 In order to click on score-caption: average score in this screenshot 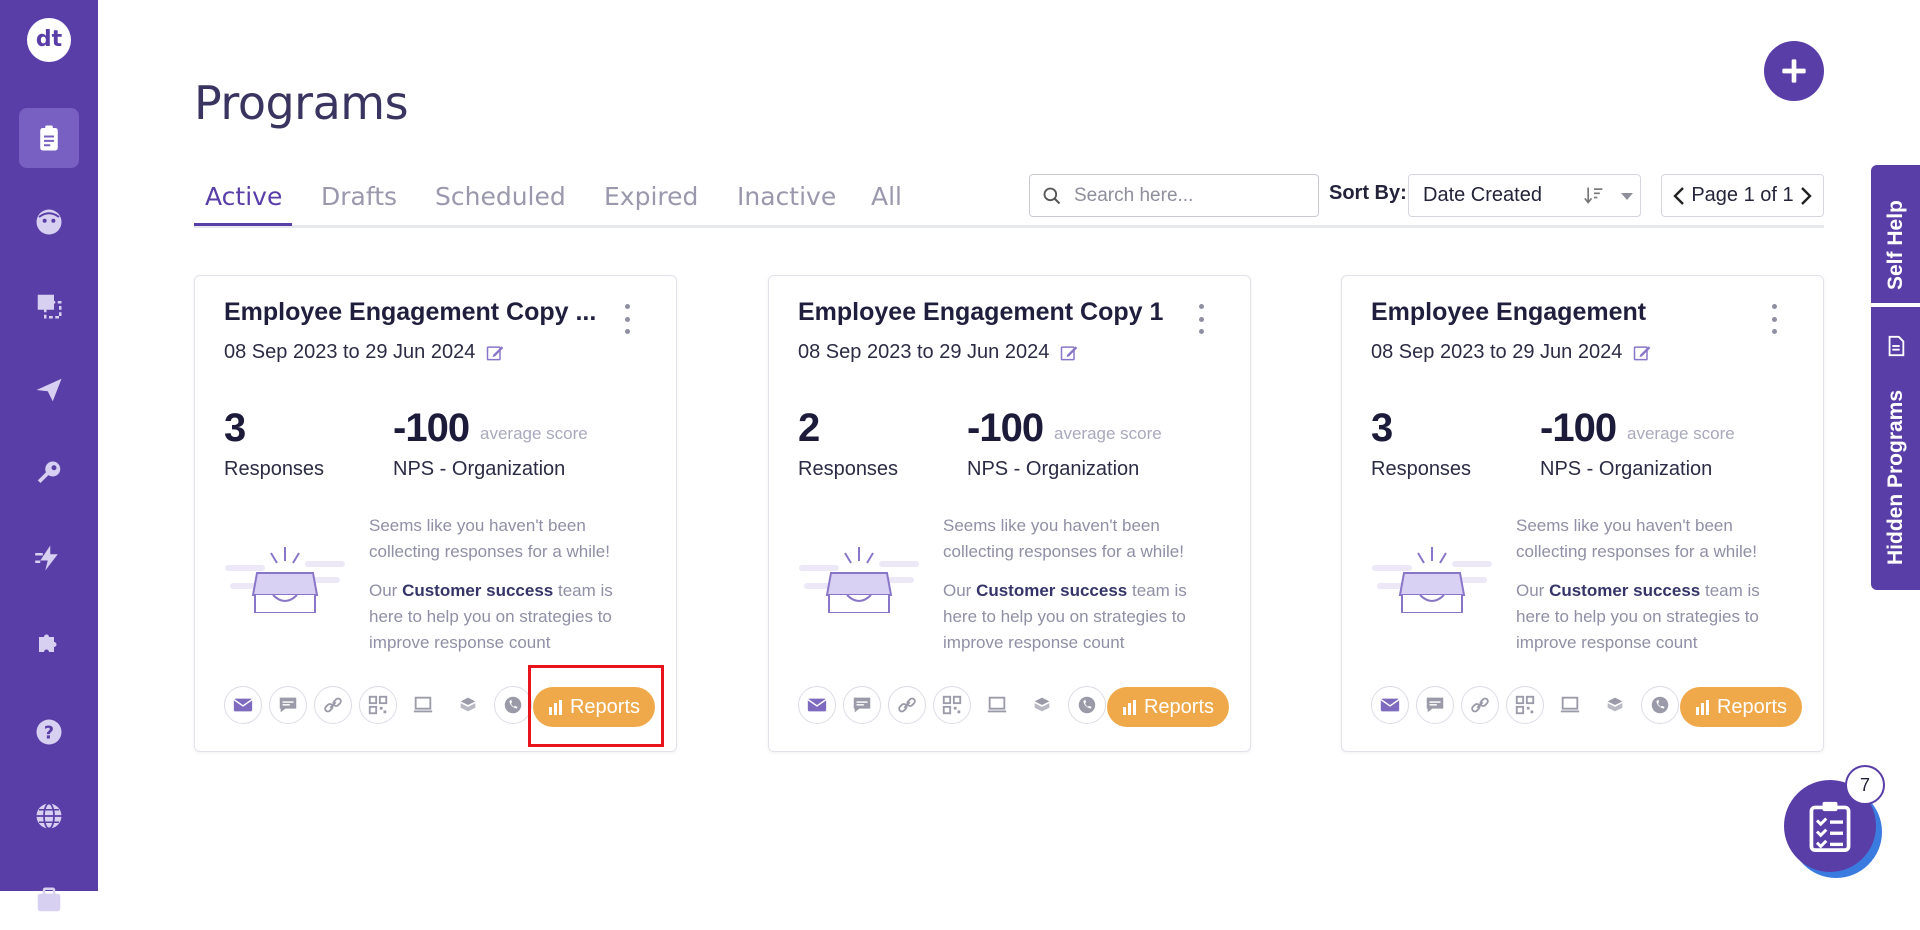, I will do `click(1681, 433)`.